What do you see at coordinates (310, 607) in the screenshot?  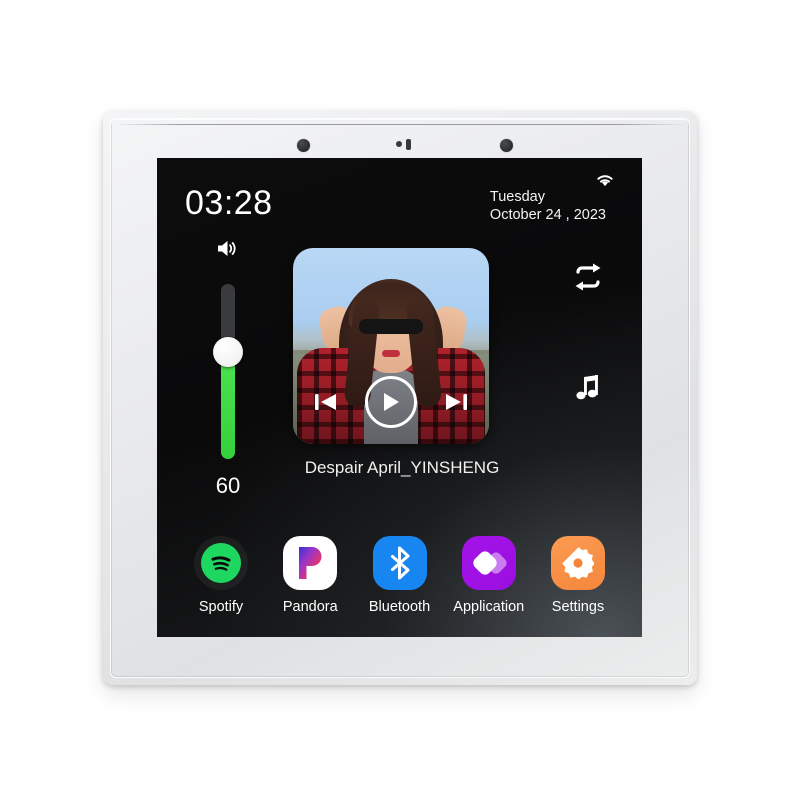 I see `app-label-pandora: Pandora` at bounding box center [310, 607].